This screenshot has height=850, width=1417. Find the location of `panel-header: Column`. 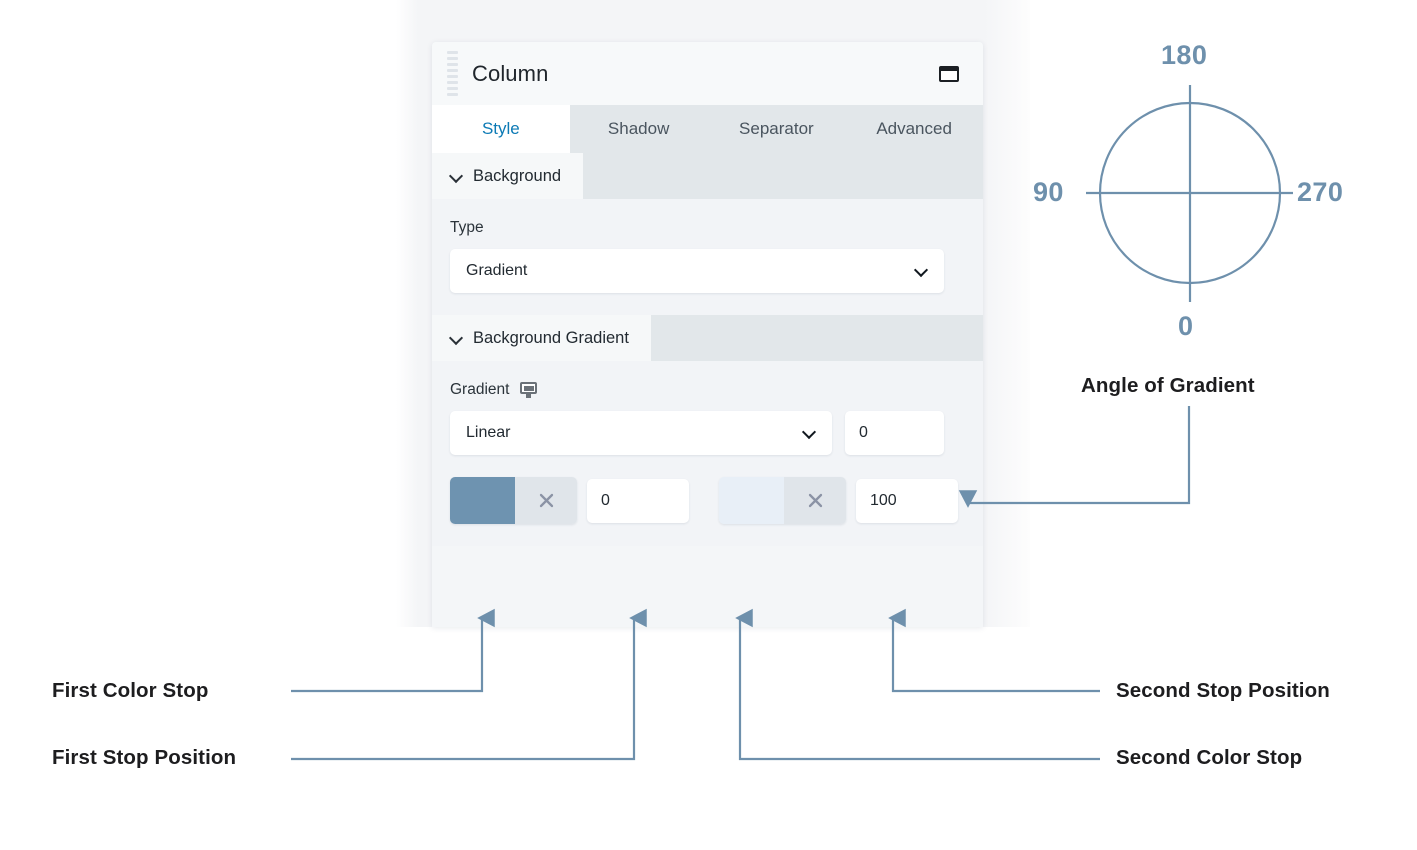

panel-header: Column is located at coordinates (707, 73).